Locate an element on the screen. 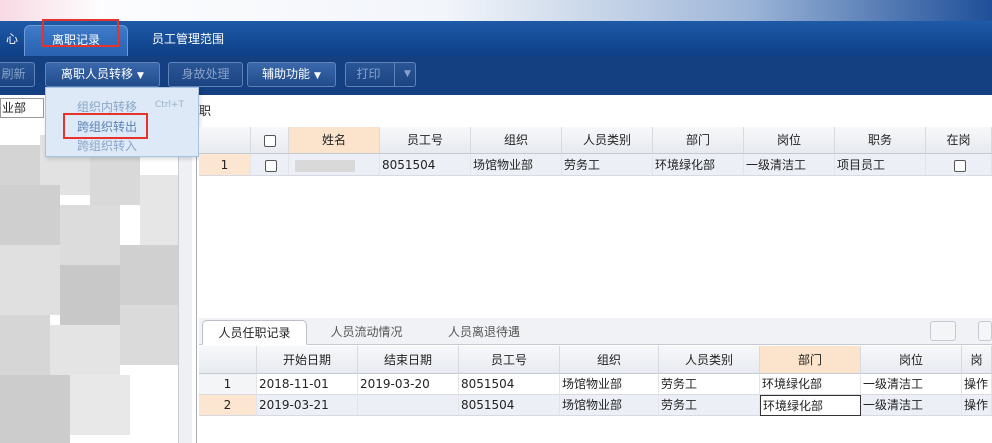 This screenshot has height=443, width=992. death-handling-button: 身故处理 is located at coordinates (205, 74).